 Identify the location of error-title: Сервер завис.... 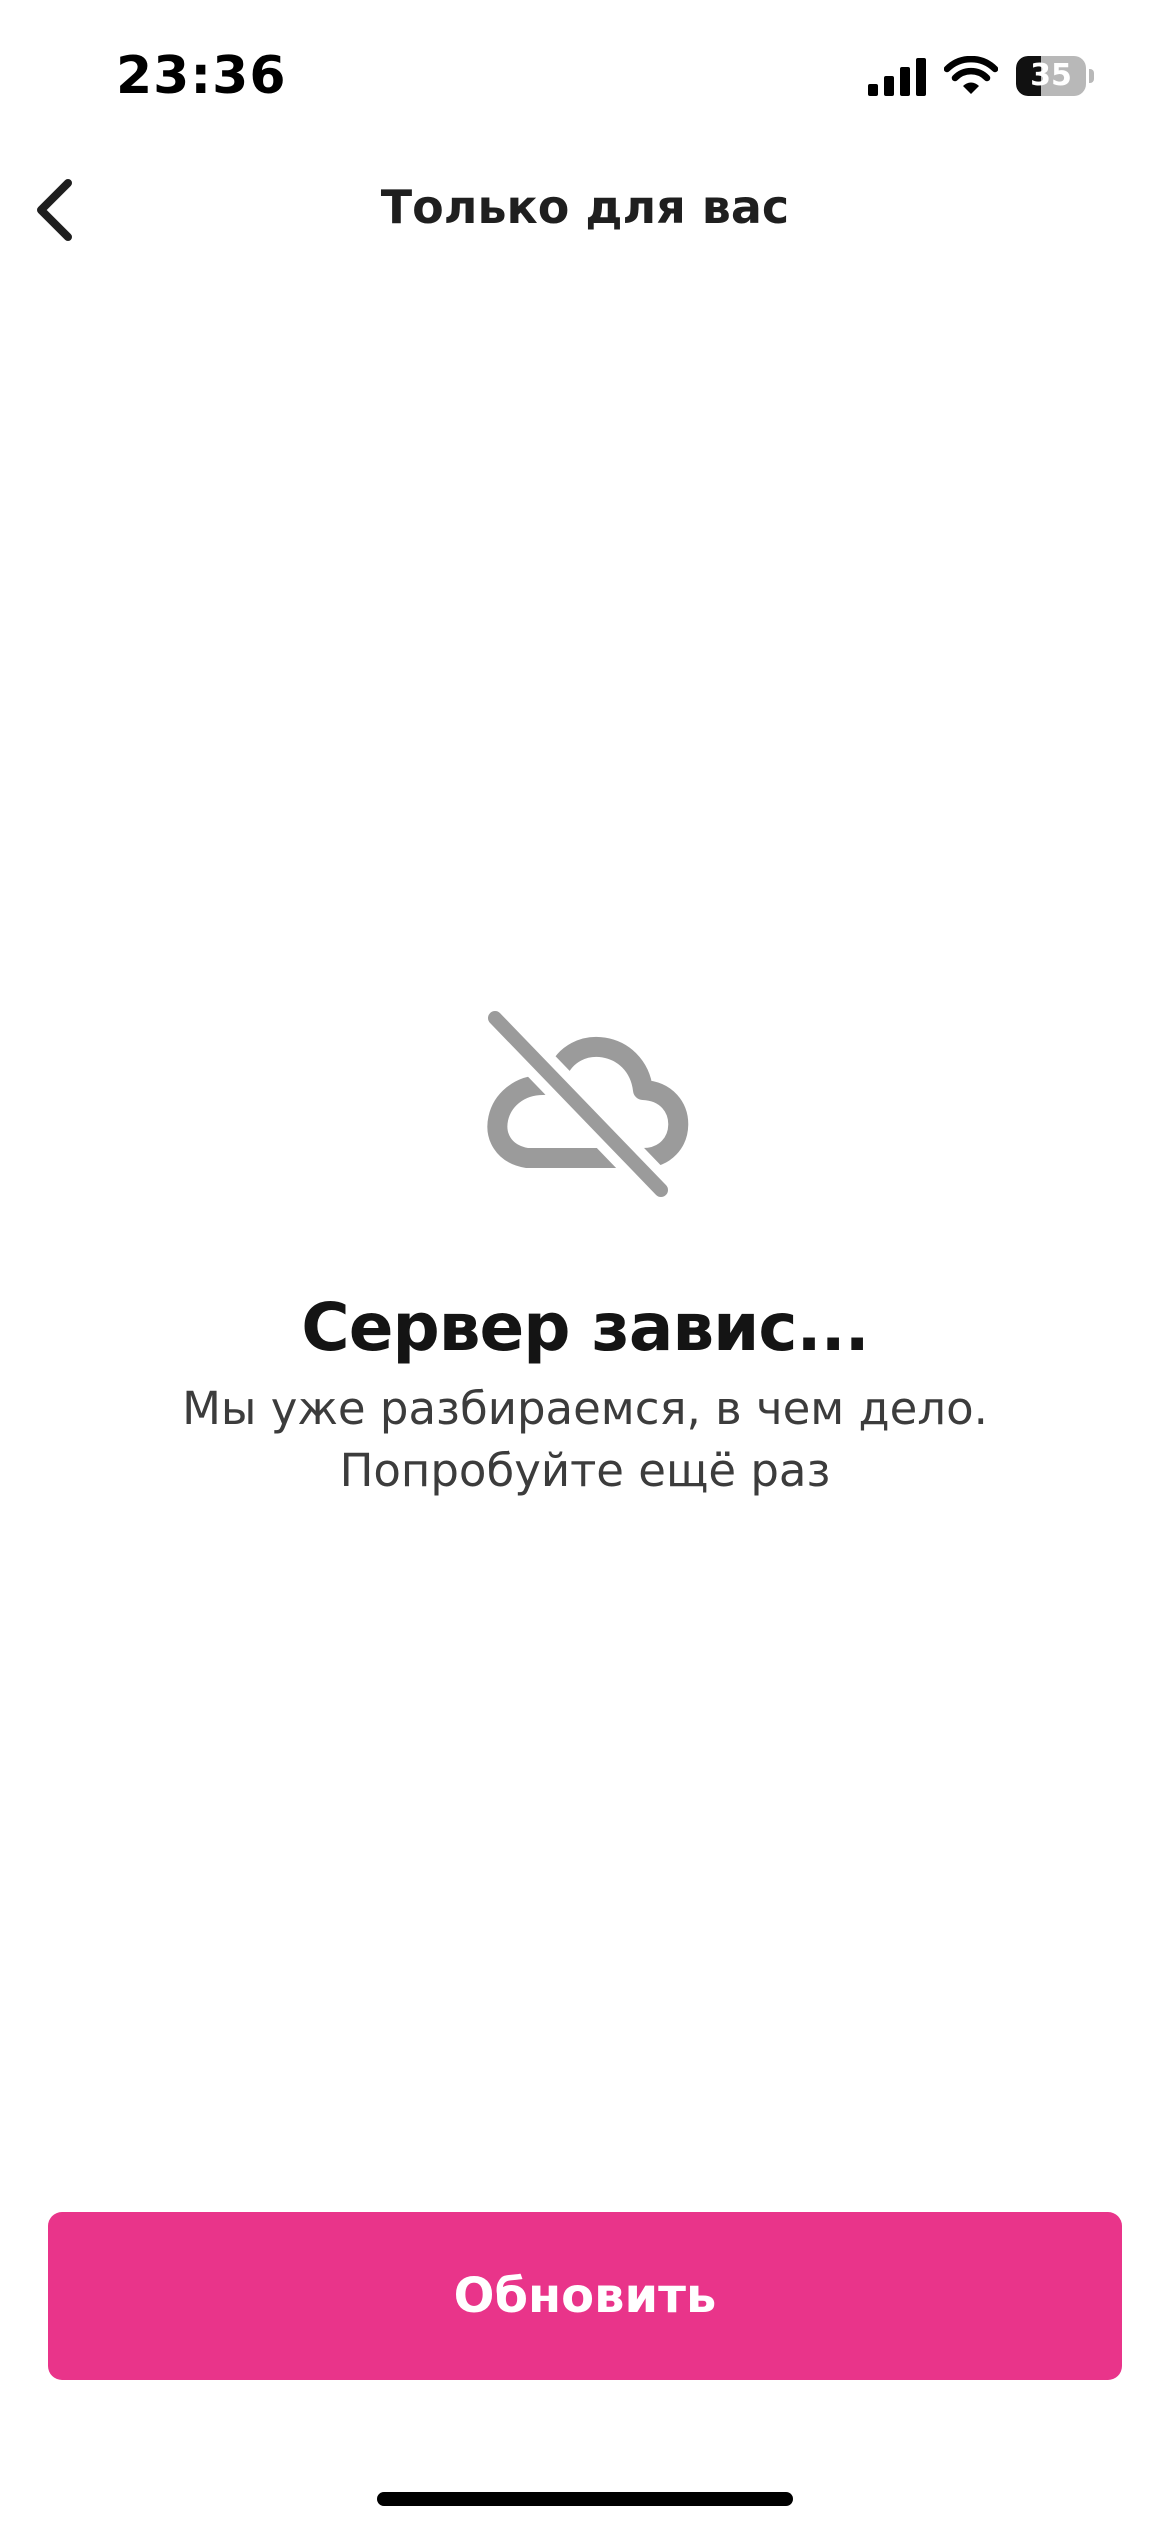
(585, 1327).